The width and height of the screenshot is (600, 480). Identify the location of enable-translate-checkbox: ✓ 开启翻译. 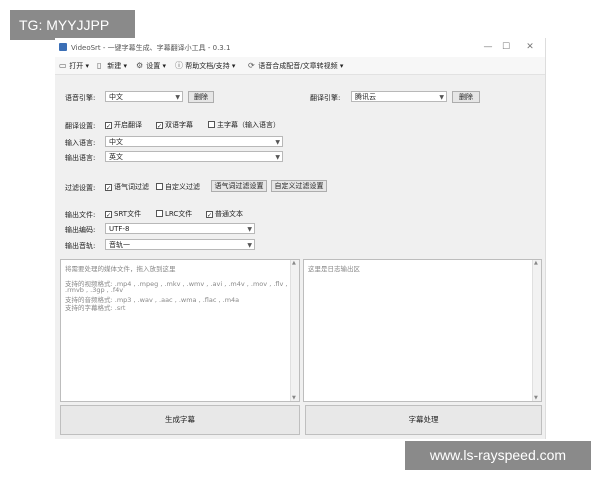
(123, 125).